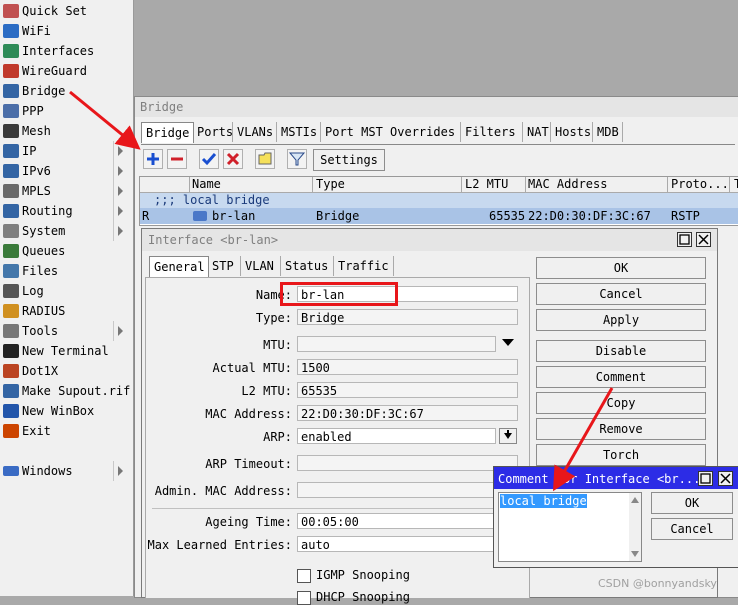 This screenshot has height=605, width=738. I want to click on watermark: CSDN @bonnyandsky, so click(657, 583).